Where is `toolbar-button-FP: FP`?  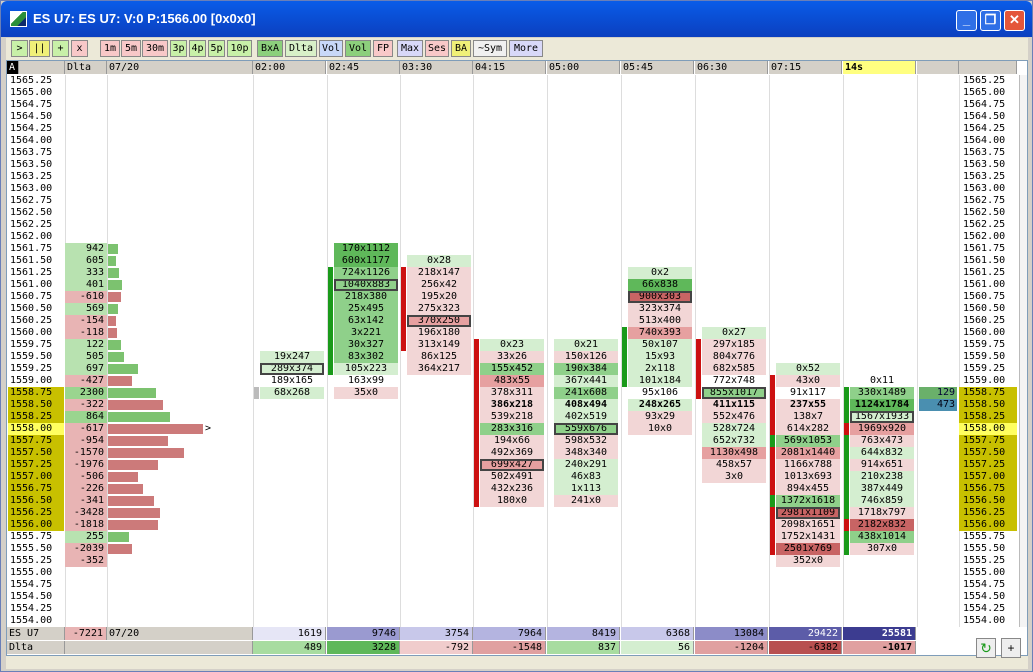 toolbar-button-FP: FP is located at coordinates (383, 48).